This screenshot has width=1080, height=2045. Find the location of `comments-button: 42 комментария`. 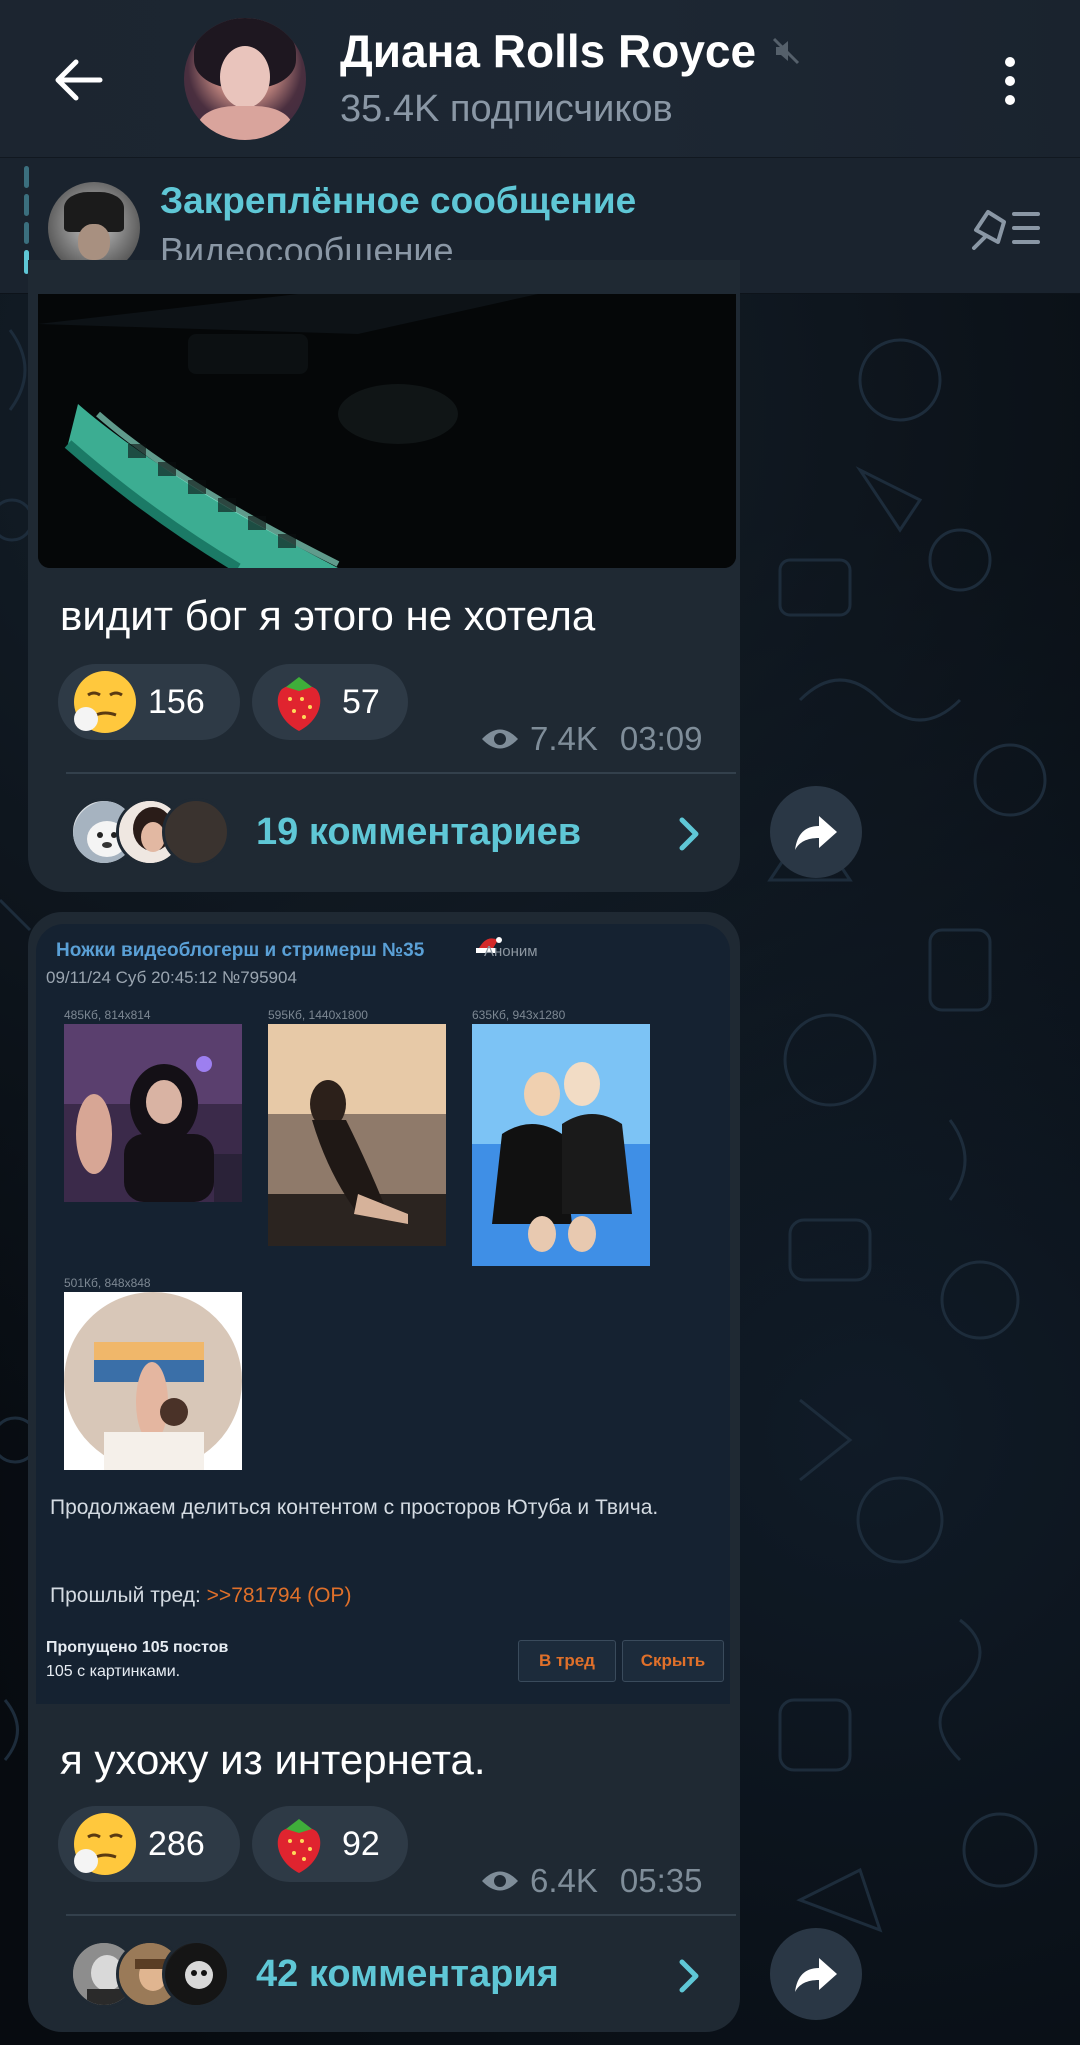

comments-button: 42 комментария is located at coordinates (314, 1974).